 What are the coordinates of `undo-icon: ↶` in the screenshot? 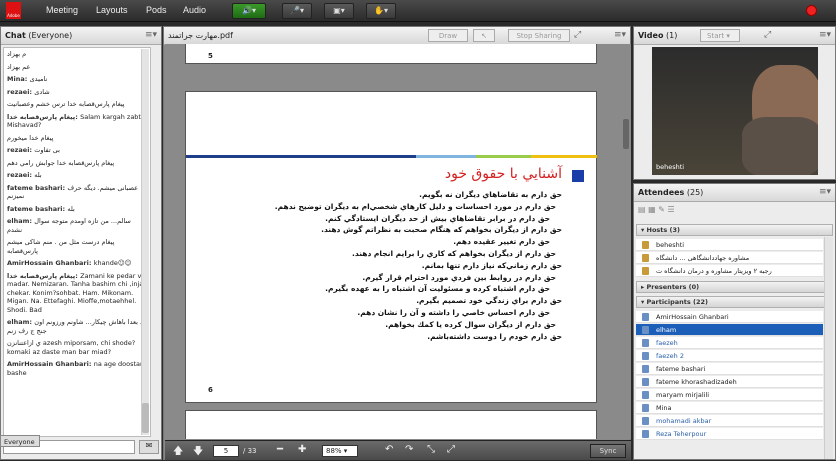 It's located at (389, 449).